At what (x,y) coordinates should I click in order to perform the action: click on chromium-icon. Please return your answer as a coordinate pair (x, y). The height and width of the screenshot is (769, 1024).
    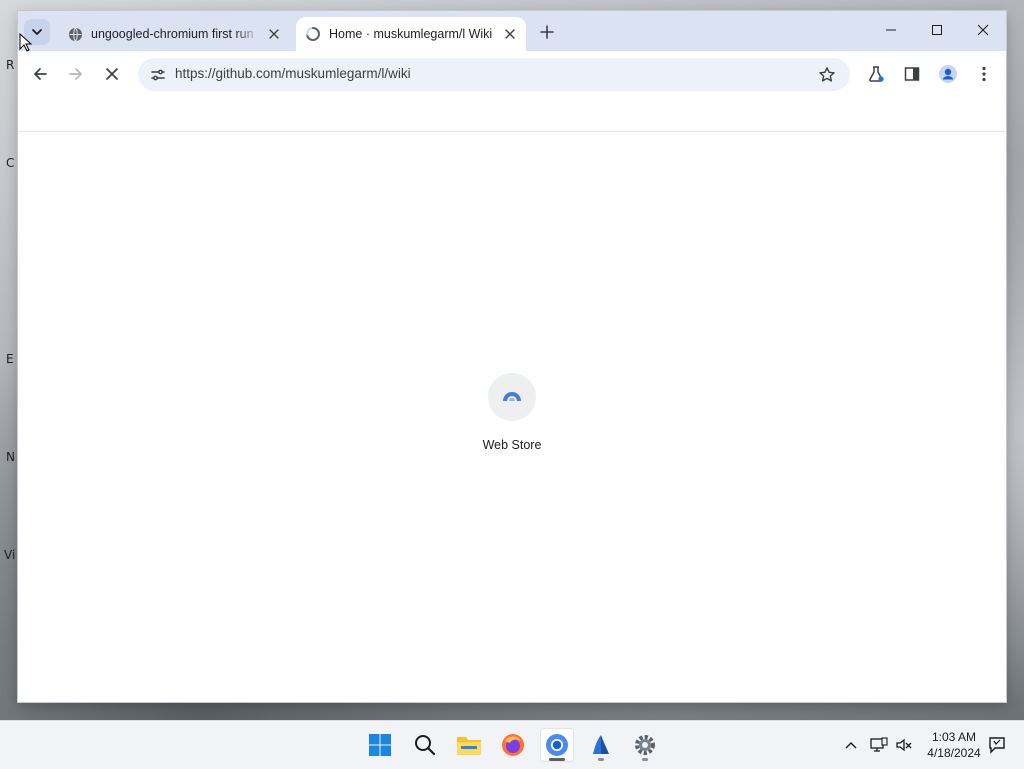
    Looking at the image, I should click on (557, 745).